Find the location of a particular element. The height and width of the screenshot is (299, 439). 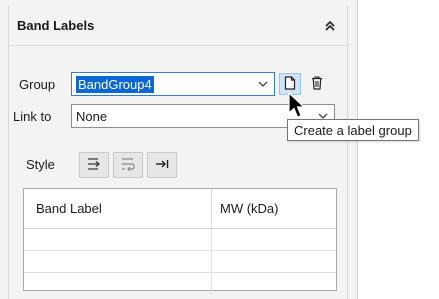

panel-title: Band Labels is located at coordinates (56, 25).